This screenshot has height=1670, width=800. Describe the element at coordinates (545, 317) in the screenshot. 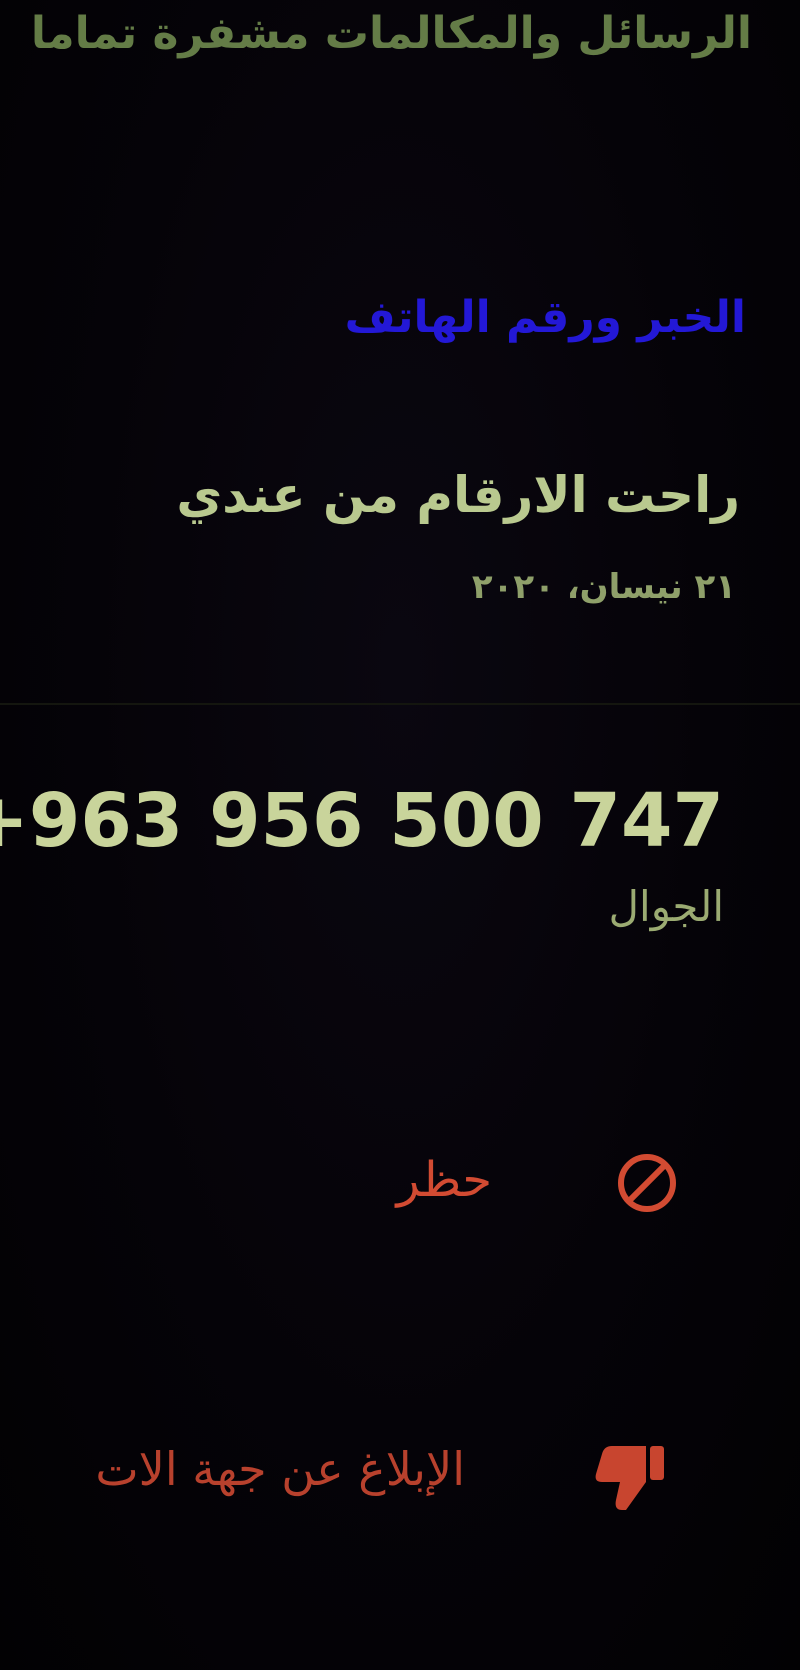

I see `about-phone-section-title: الخبر ورقم الهاتف` at that location.